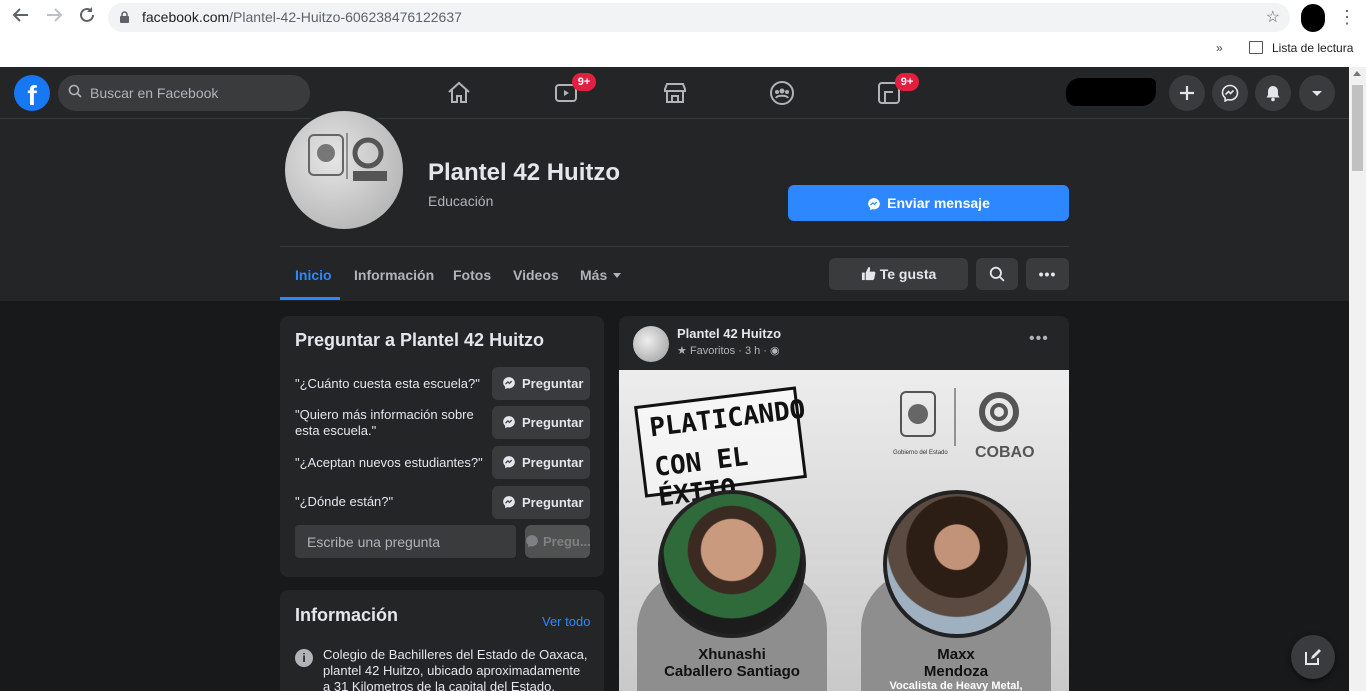 This screenshot has height=691, width=1366. What do you see at coordinates (347, 157) in the screenshot?
I see `cobao-logo-icon` at bounding box center [347, 157].